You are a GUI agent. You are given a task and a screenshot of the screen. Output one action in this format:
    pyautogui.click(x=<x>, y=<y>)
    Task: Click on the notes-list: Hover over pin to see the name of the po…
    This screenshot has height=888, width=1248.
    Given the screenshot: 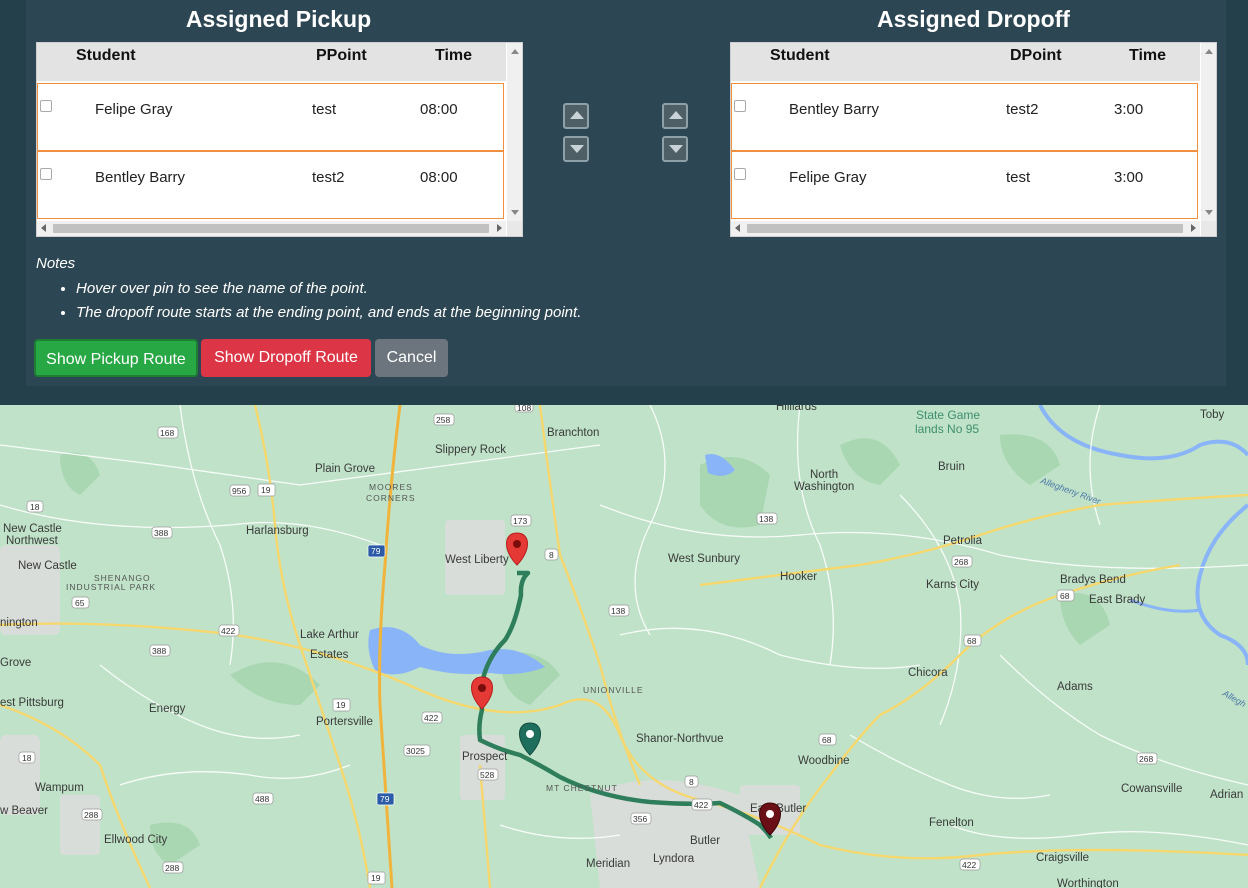 What is the action you would take?
    pyautogui.click(x=318, y=301)
    